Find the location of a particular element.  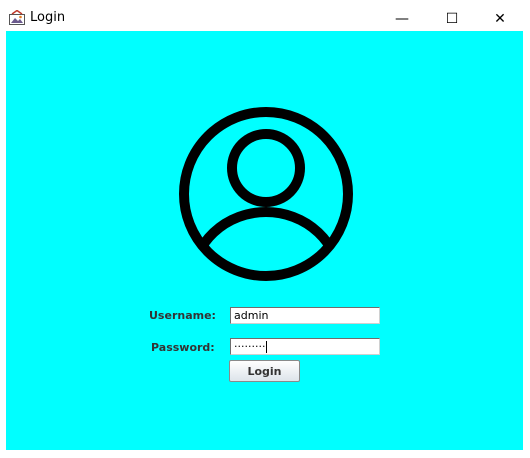

window-title: Login is located at coordinates (48, 17).